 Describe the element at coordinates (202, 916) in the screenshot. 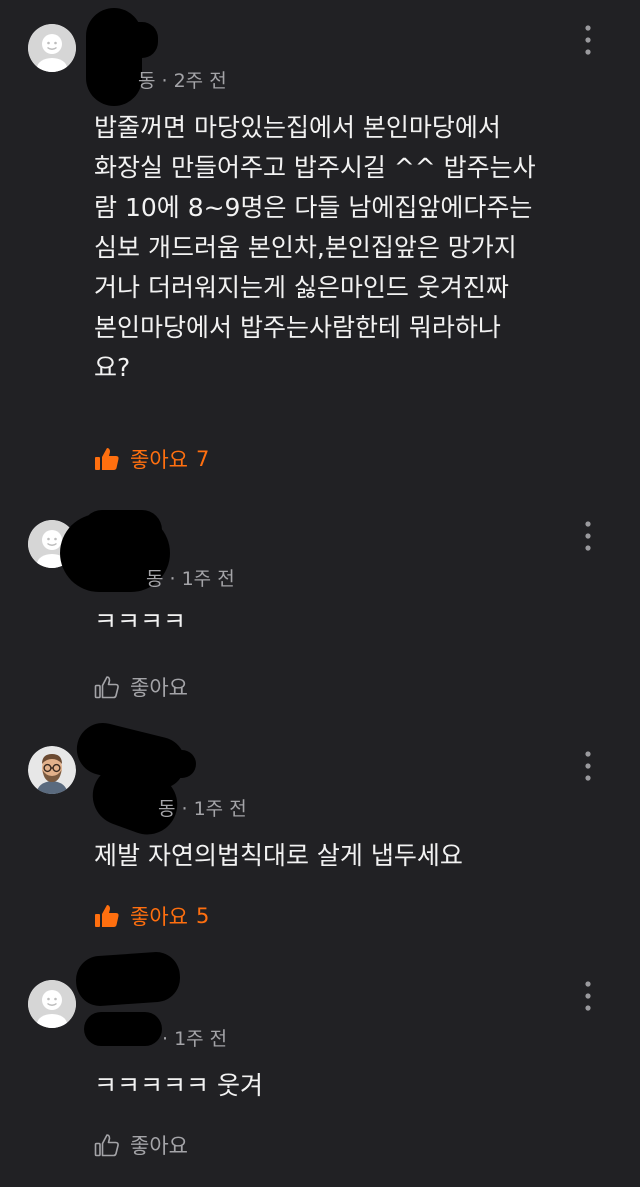

I see `like-count: 5` at that location.